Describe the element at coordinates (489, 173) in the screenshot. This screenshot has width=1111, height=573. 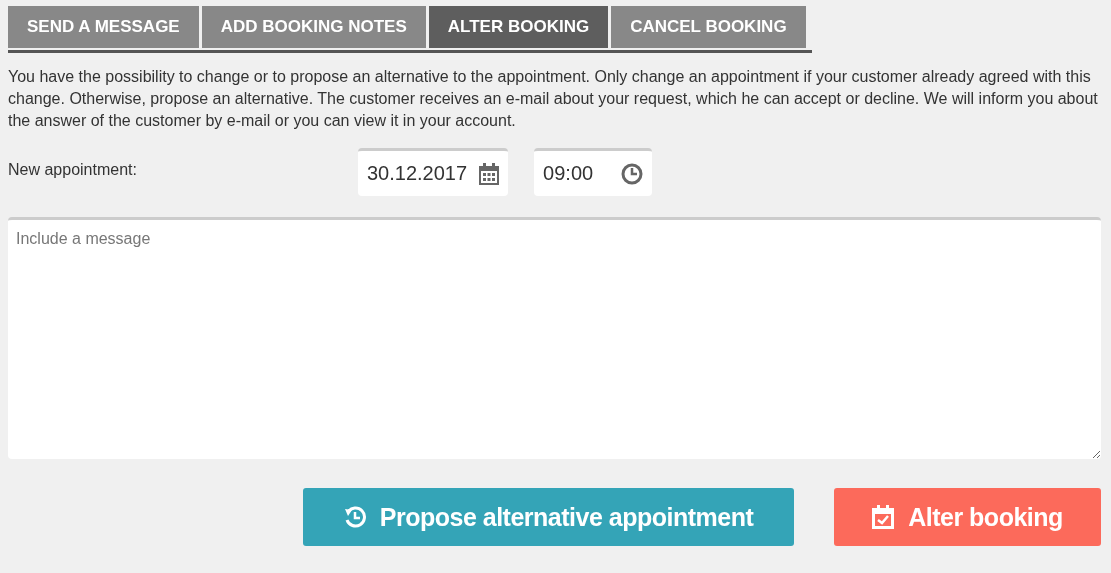
I see `calendar-icon` at that location.